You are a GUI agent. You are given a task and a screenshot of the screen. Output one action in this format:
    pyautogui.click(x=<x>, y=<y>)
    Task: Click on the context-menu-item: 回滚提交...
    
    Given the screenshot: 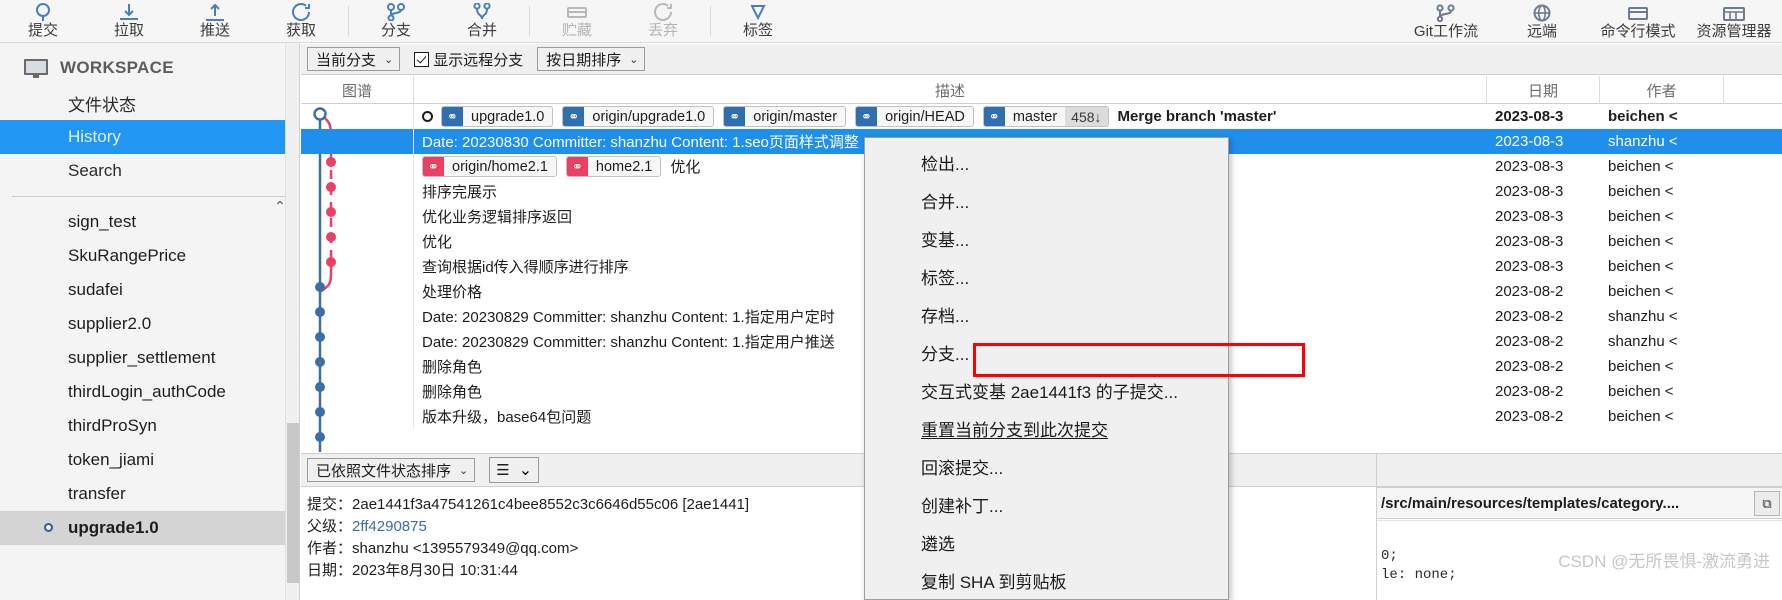 What is the action you would take?
    pyautogui.click(x=1046, y=466)
    